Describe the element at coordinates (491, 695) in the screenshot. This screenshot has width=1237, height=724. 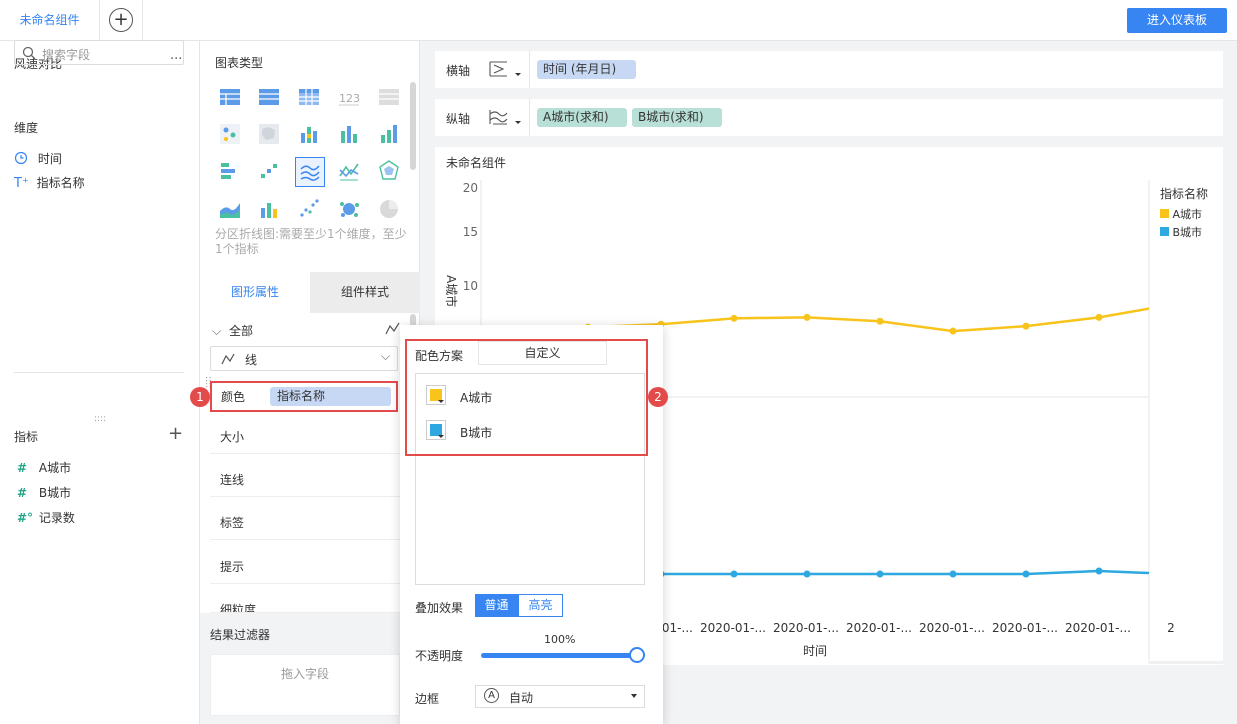
I see `auto-icon: A` at that location.